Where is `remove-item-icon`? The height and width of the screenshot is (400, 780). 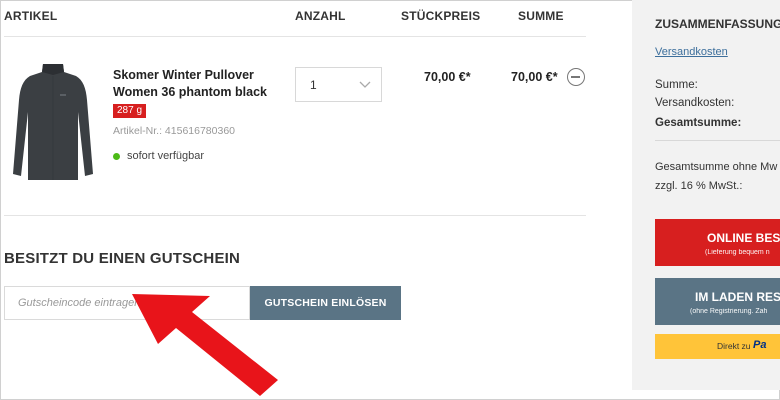 remove-item-icon is located at coordinates (576, 77).